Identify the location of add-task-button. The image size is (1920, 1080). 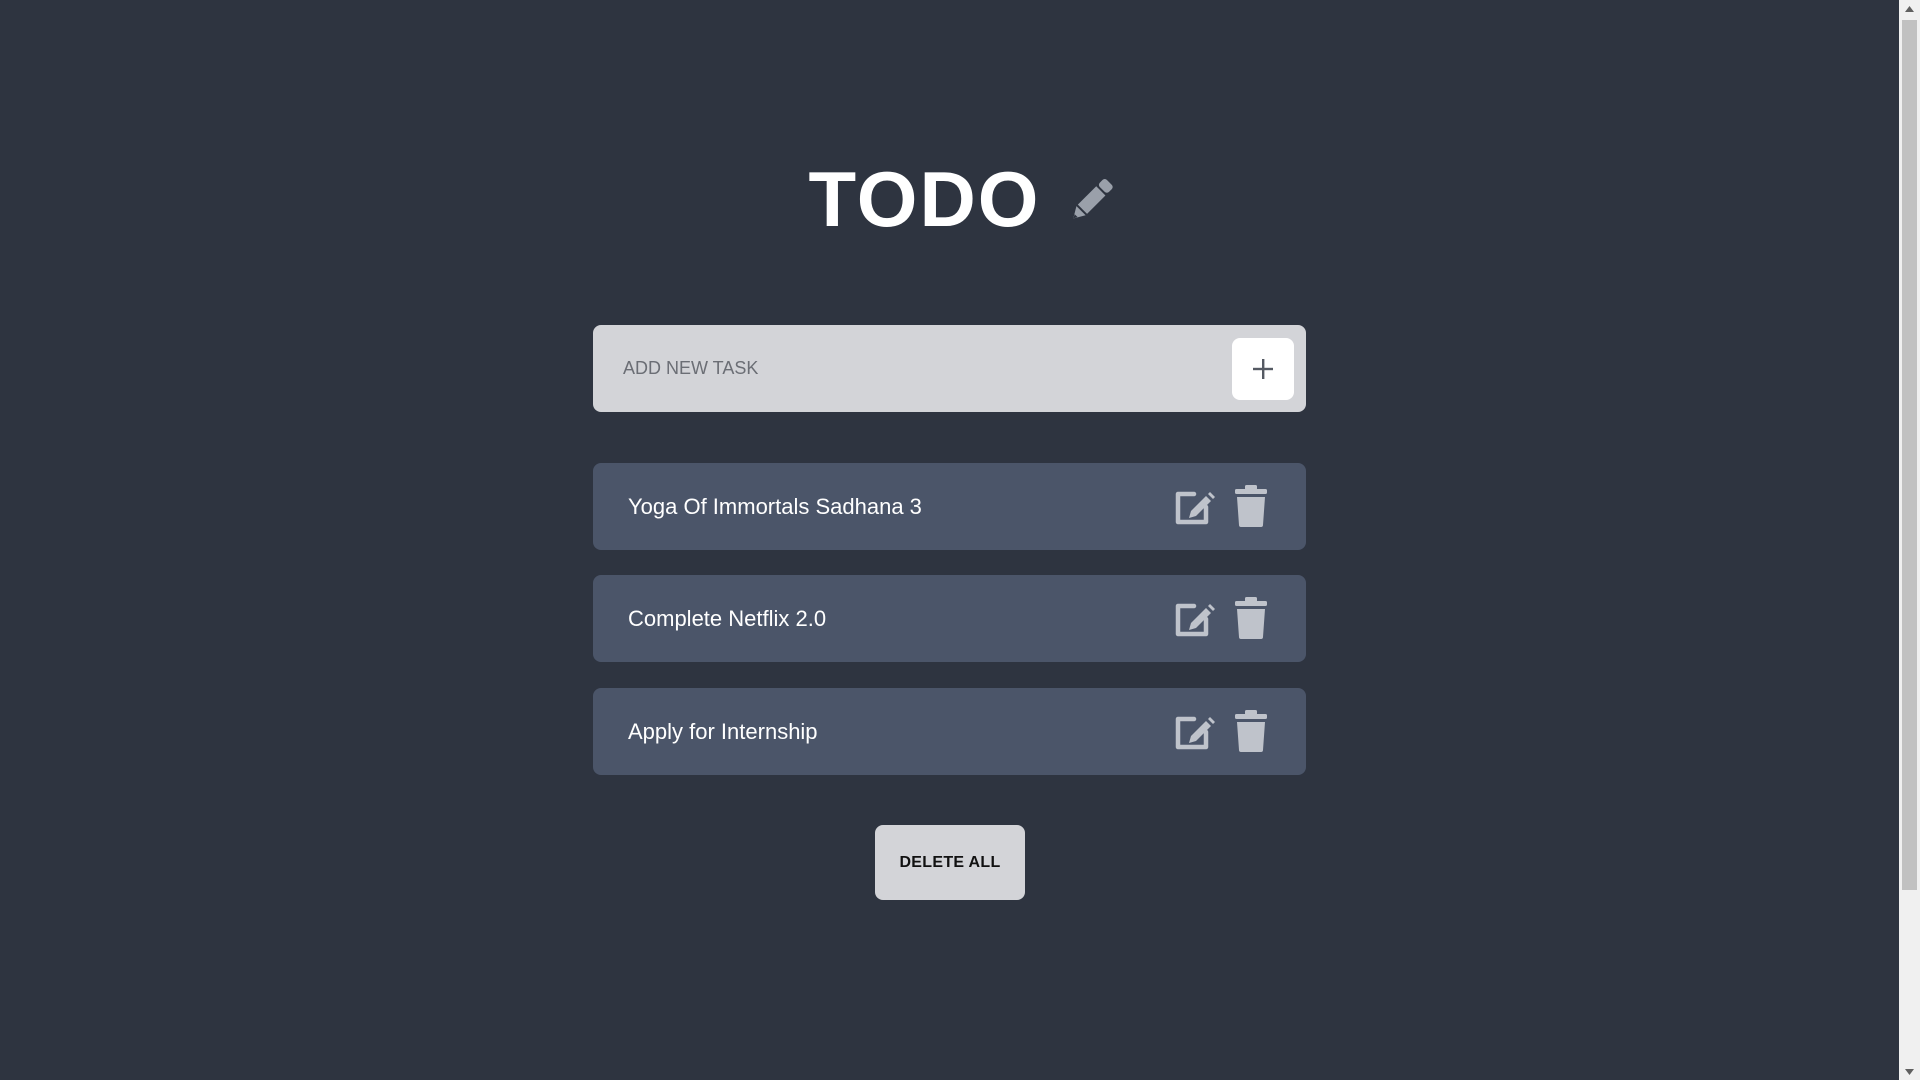
(1263, 369).